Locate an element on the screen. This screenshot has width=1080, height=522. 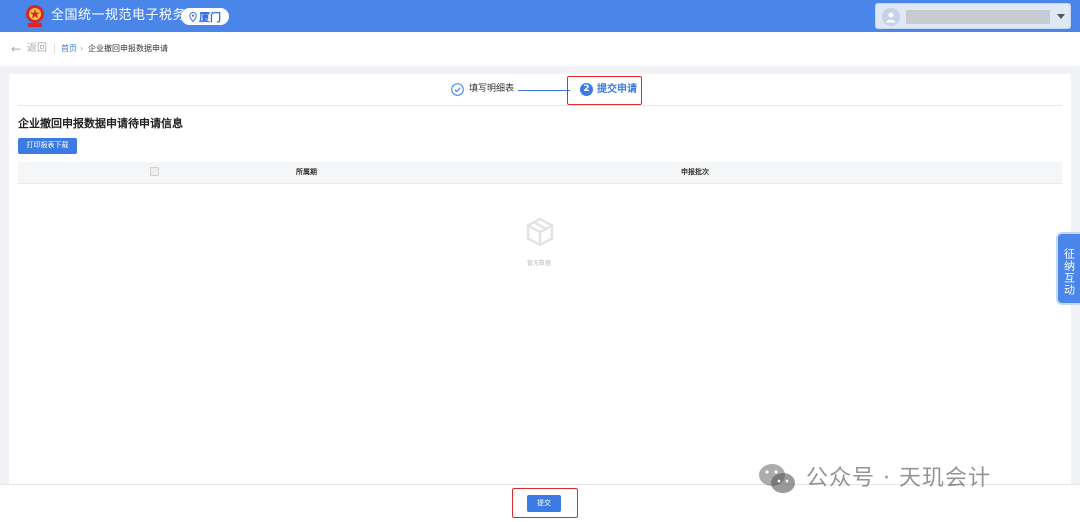
print-download-button: 打印报表下载 is located at coordinates (47, 146).